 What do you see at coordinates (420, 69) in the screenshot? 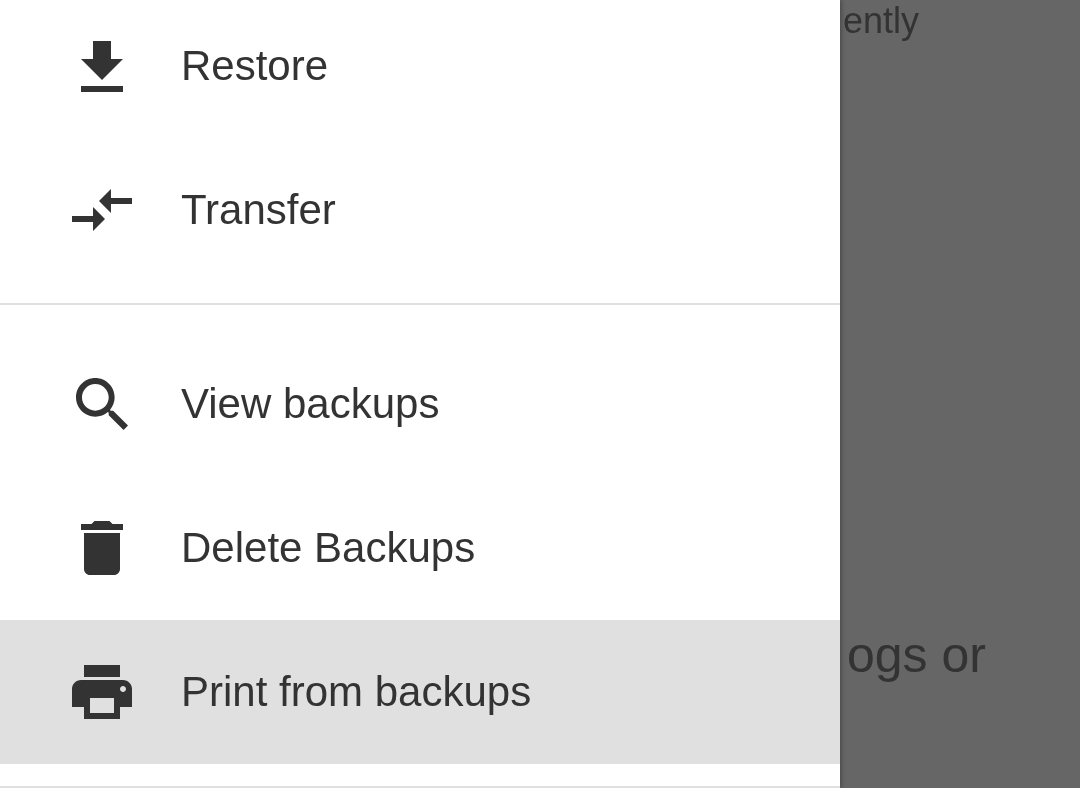
I see `drawer-item: Restore` at bounding box center [420, 69].